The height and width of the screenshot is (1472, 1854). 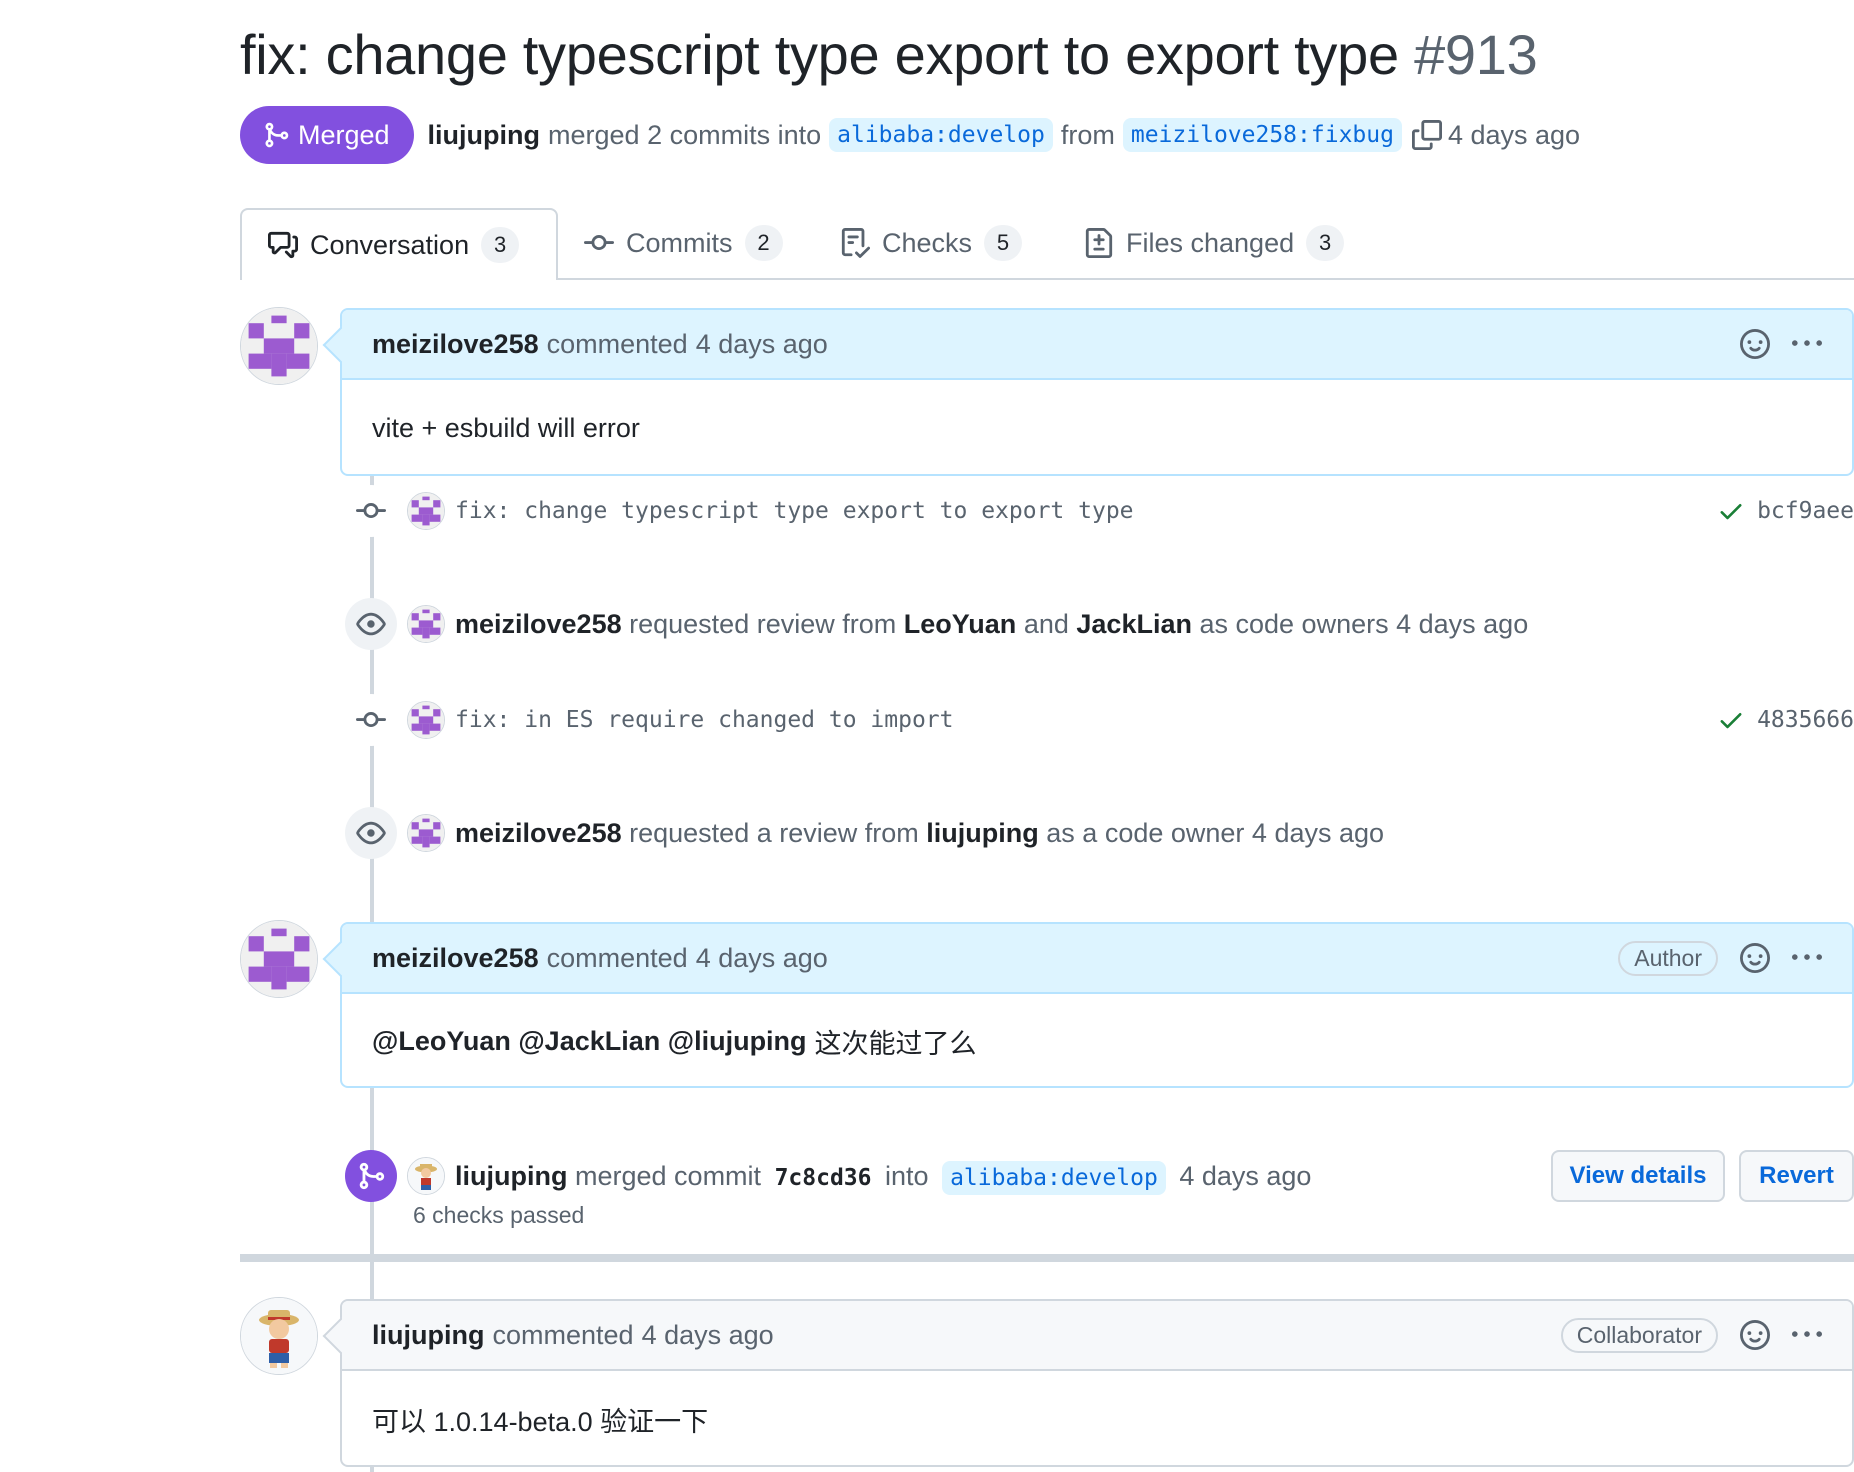 What do you see at coordinates (484, 135) in the screenshot?
I see `merger-link: liujuping` at bounding box center [484, 135].